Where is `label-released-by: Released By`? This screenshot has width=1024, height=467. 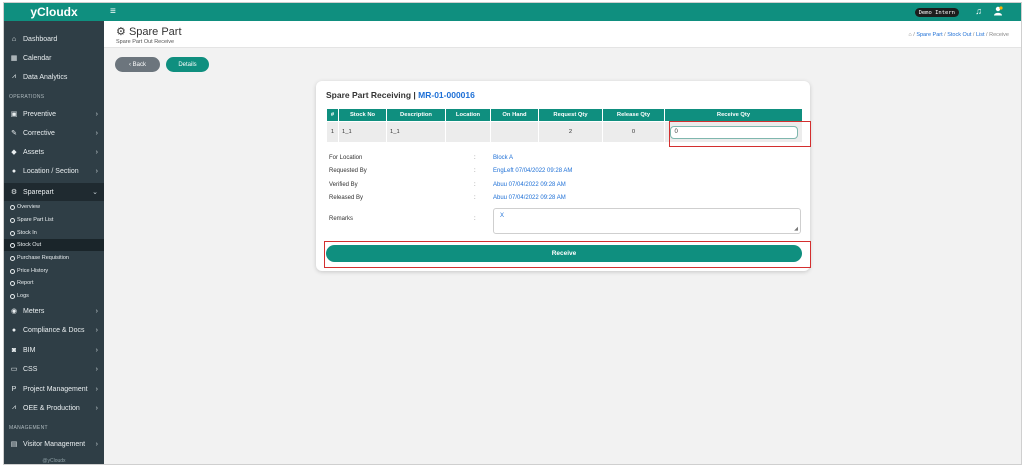
label-released-by: Released By is located at coordinates (346, 198).